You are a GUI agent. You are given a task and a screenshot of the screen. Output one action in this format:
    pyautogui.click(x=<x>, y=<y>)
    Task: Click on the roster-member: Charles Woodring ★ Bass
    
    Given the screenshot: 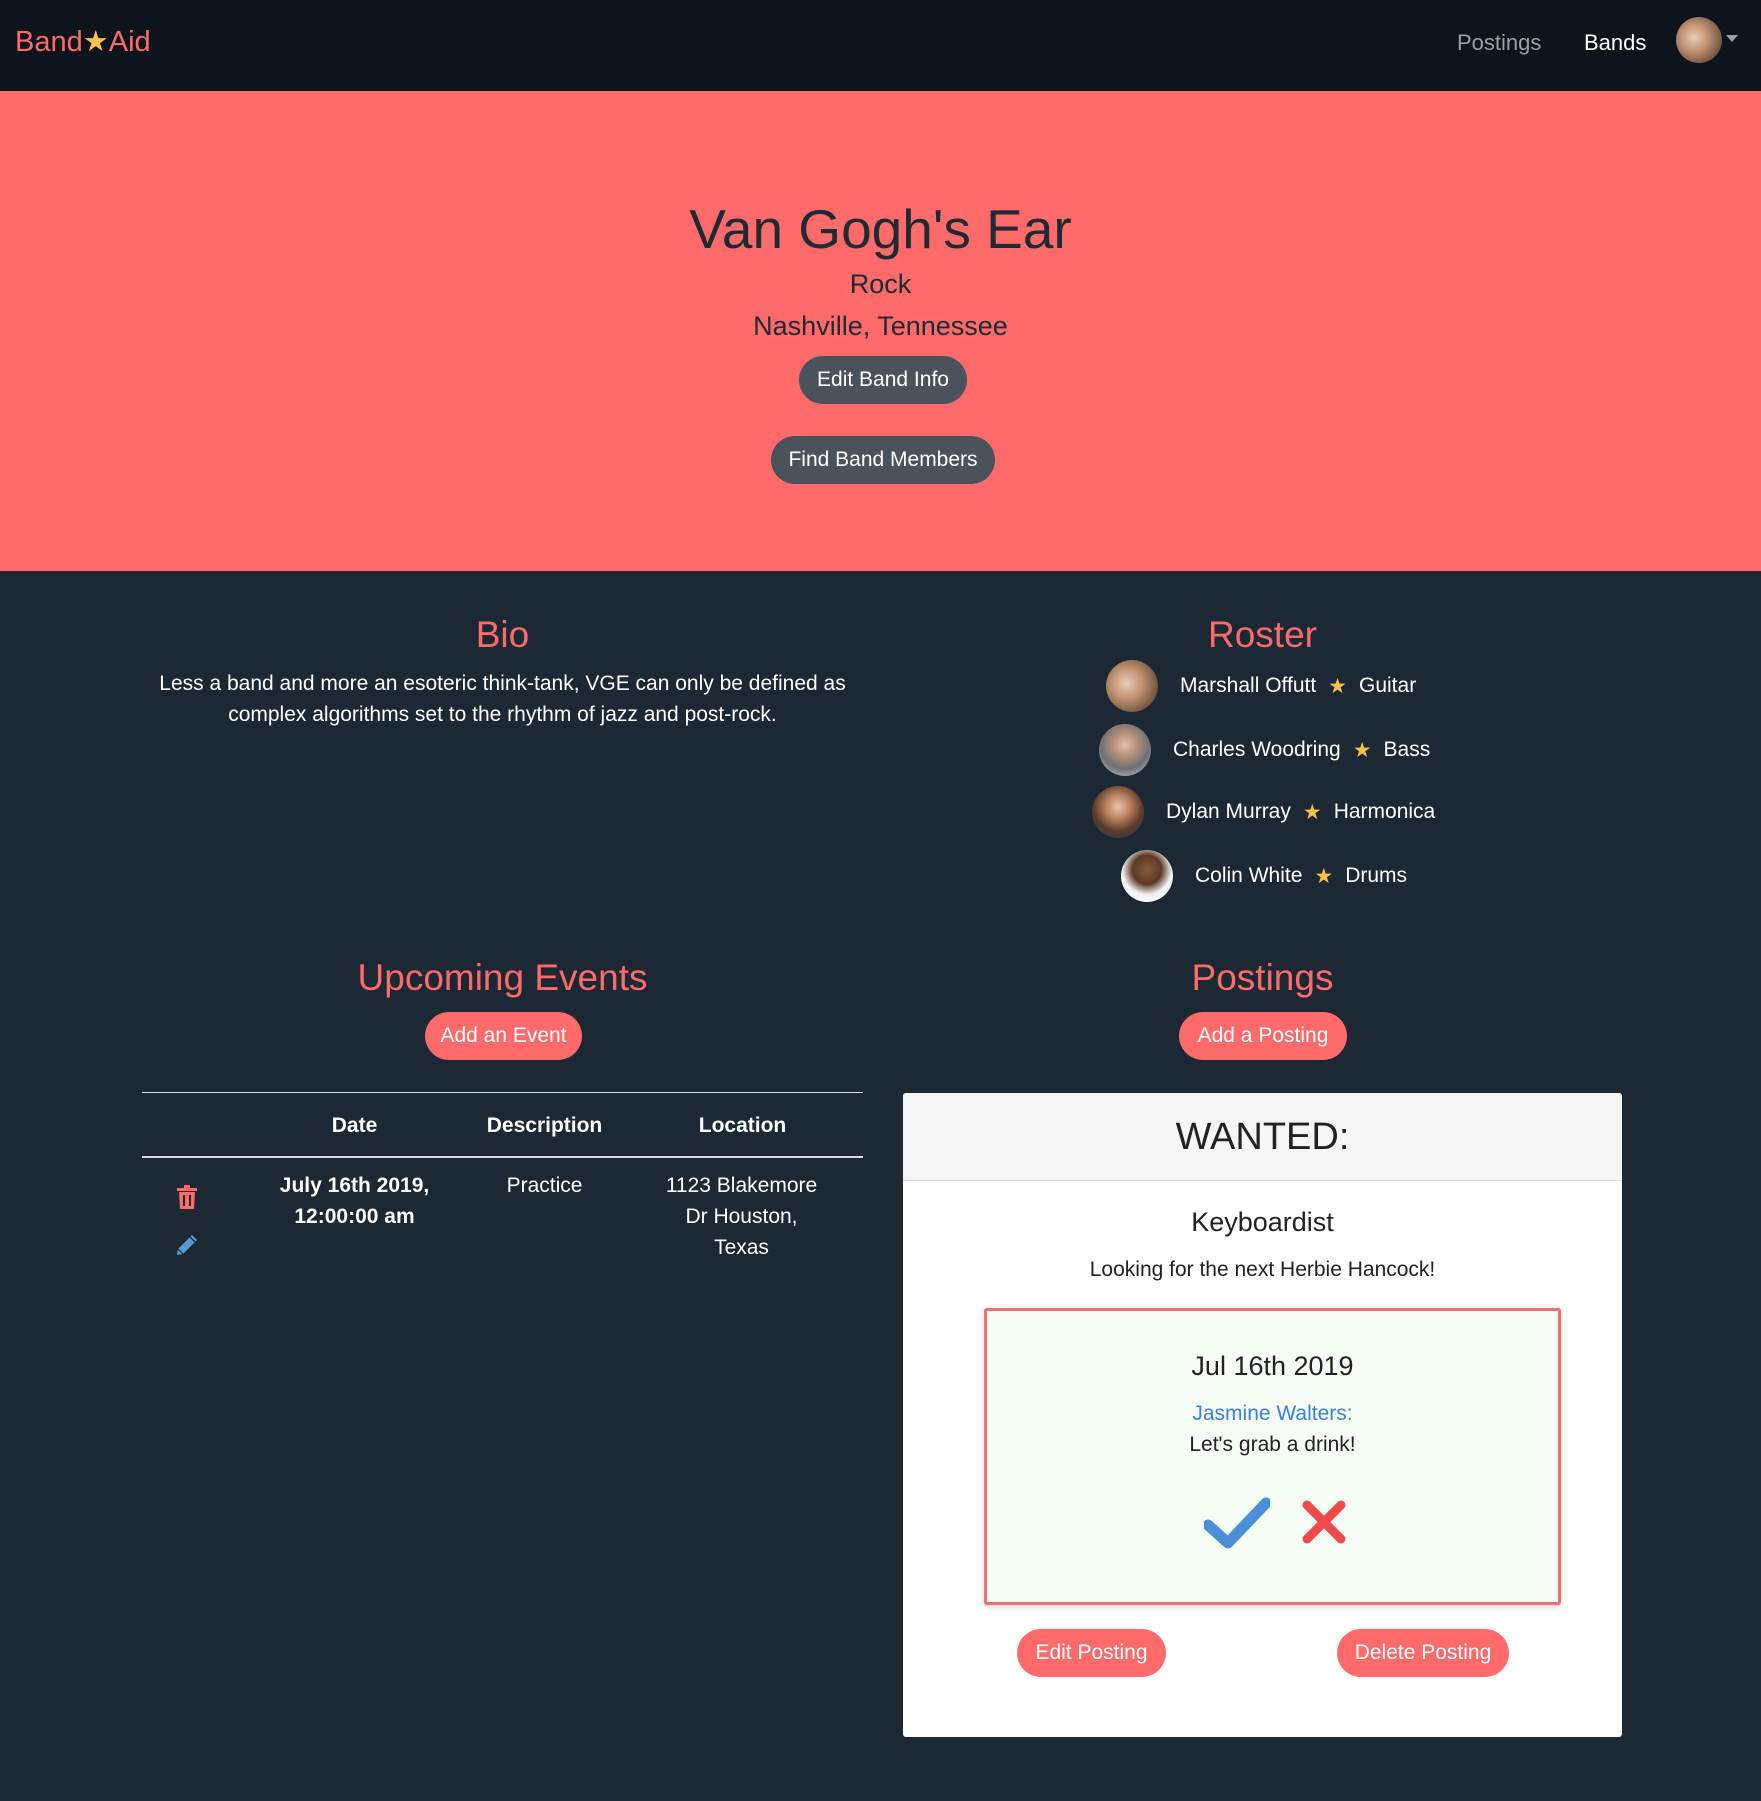 What is the action you would take?
    pyautogui.click(x=1264, y=750)
    